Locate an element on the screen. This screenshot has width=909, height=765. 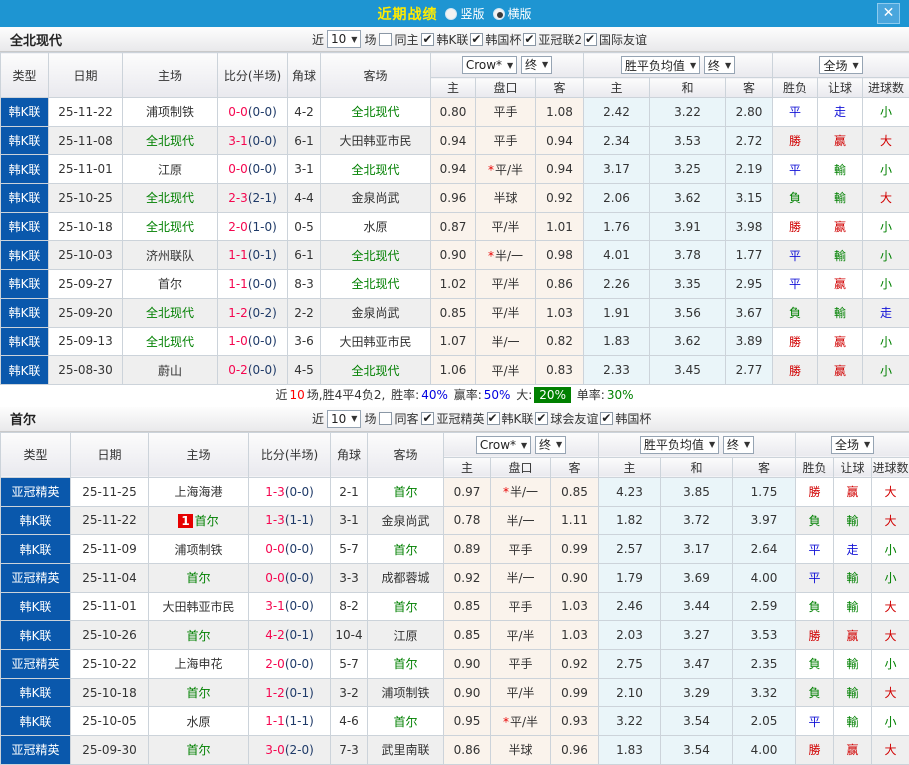
same-venue-filter: 同主 is located at coordinates (398, 39).